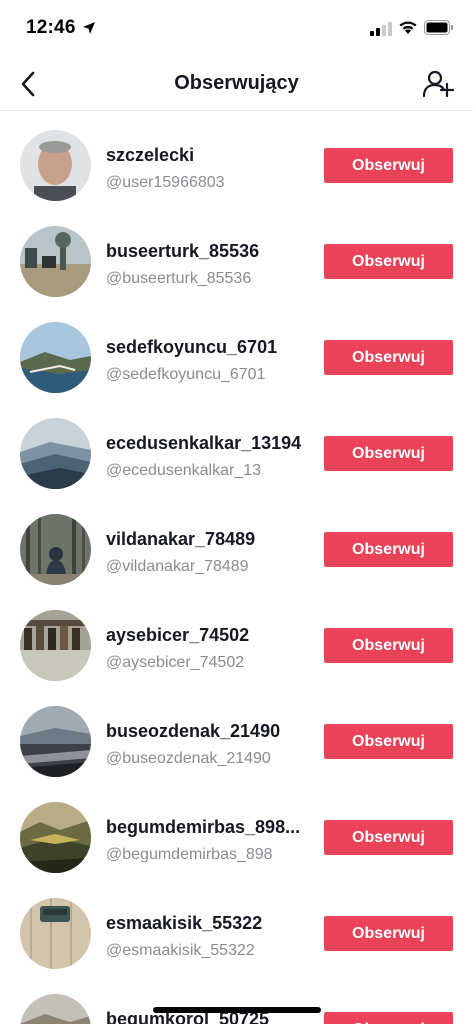 The width and height of the screenshot is (473, 1024). What do you see at coordinates (381, 29) in the screenshot?
I see `cellular-signal-icon` at bounding box center [381, 29].